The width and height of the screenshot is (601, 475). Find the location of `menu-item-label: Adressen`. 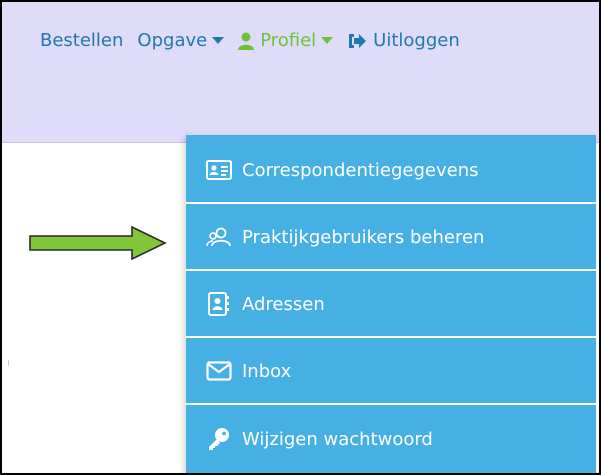

menu-item-label: Adressen is located at coordinates (283, 304).